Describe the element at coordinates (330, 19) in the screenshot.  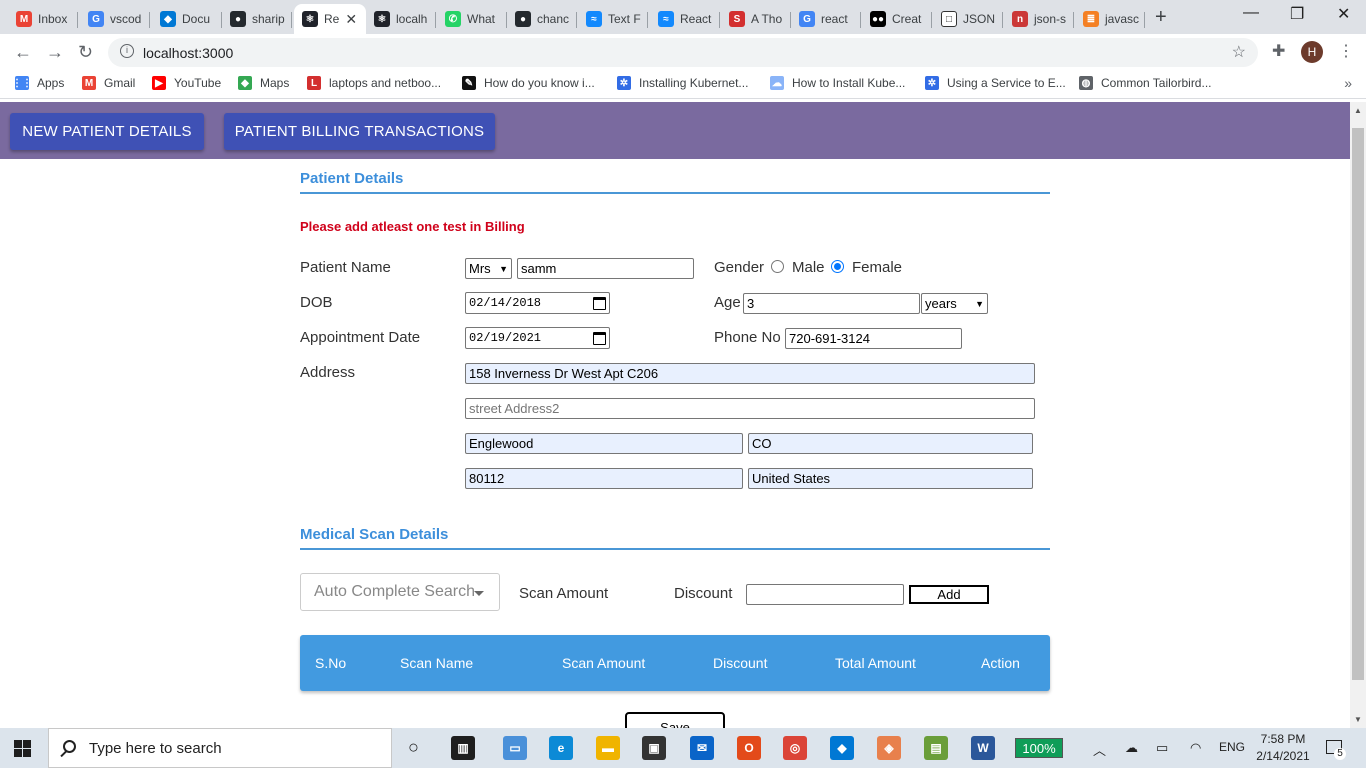
I see `browser-tab: ⚛ Re ✕` at that location.